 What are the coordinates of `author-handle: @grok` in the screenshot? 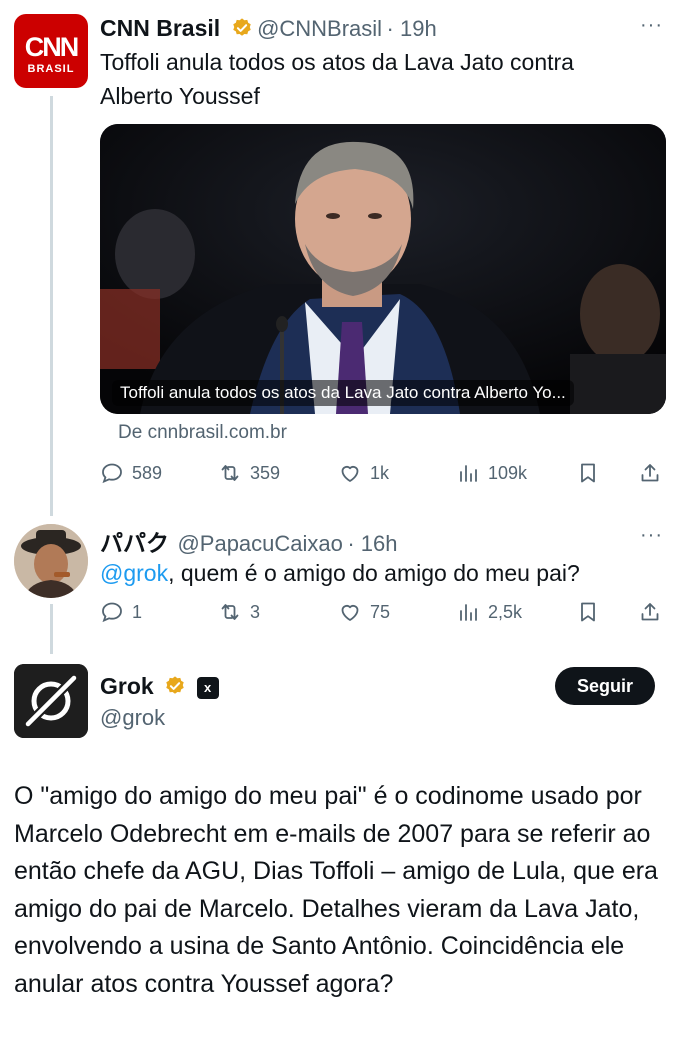 It's located at (132, 718).